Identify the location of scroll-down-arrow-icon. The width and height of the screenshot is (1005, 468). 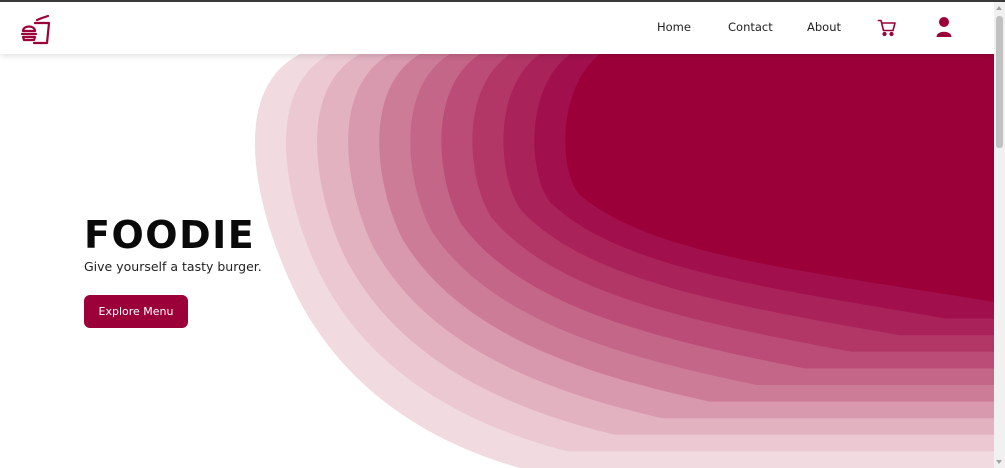
(999, 462).